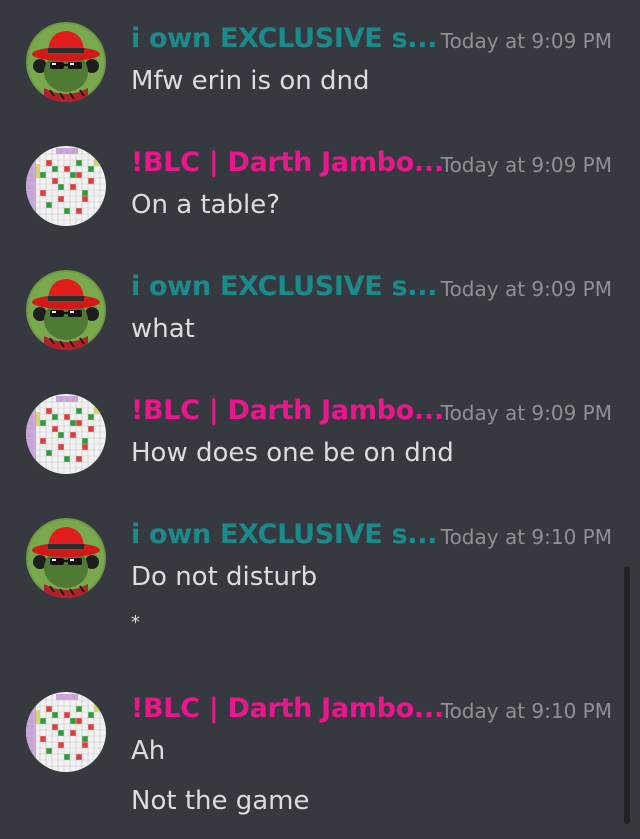  I want to click on message-text: Do not disturb, so click(224, 577).